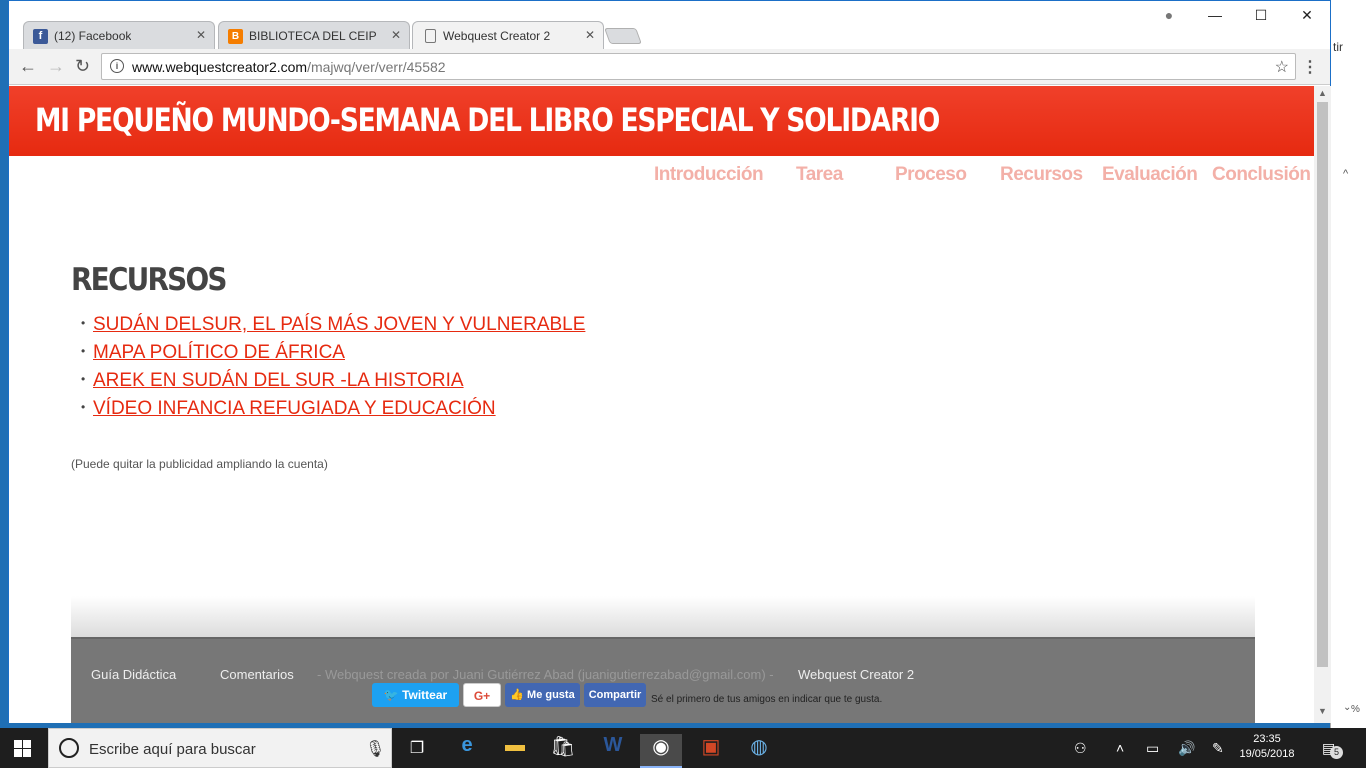 The width and height of the screenshot is (1366, 768). I want to click on taskbar-clock: 23:35 19/05/2018, so click(1267, 747).